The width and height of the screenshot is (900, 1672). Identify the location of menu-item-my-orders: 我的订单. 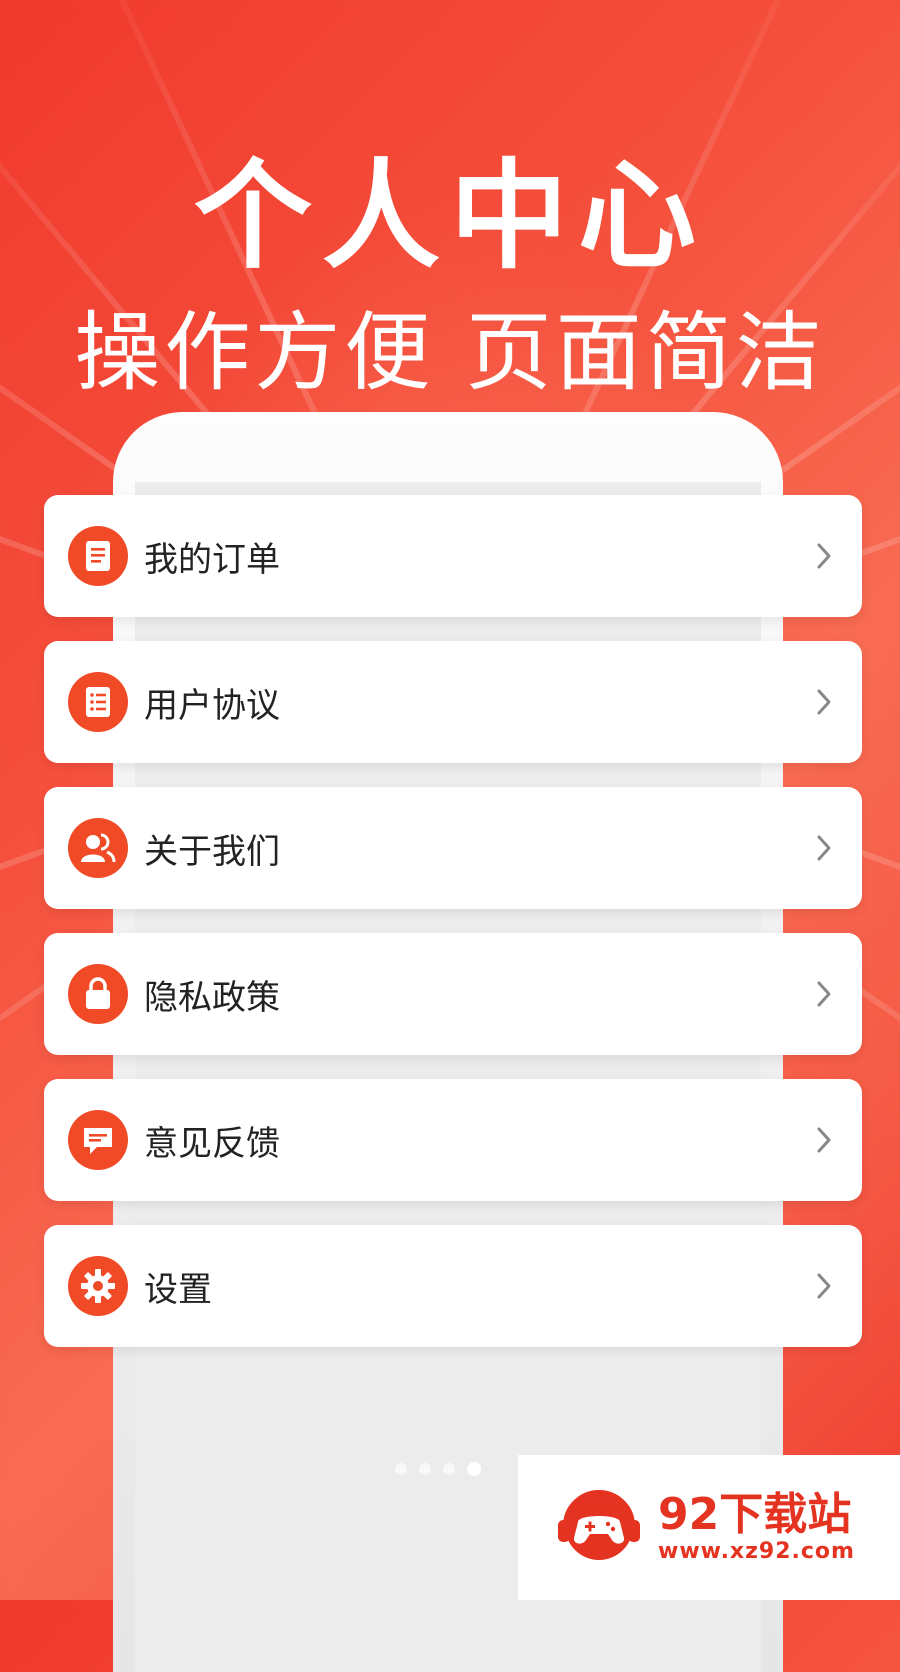
(453, 556).